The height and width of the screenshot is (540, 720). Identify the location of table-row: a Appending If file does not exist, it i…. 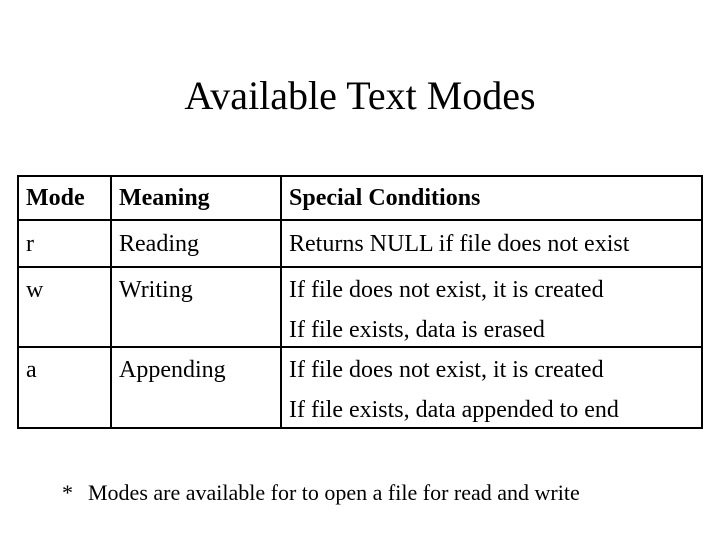
(360, 387).